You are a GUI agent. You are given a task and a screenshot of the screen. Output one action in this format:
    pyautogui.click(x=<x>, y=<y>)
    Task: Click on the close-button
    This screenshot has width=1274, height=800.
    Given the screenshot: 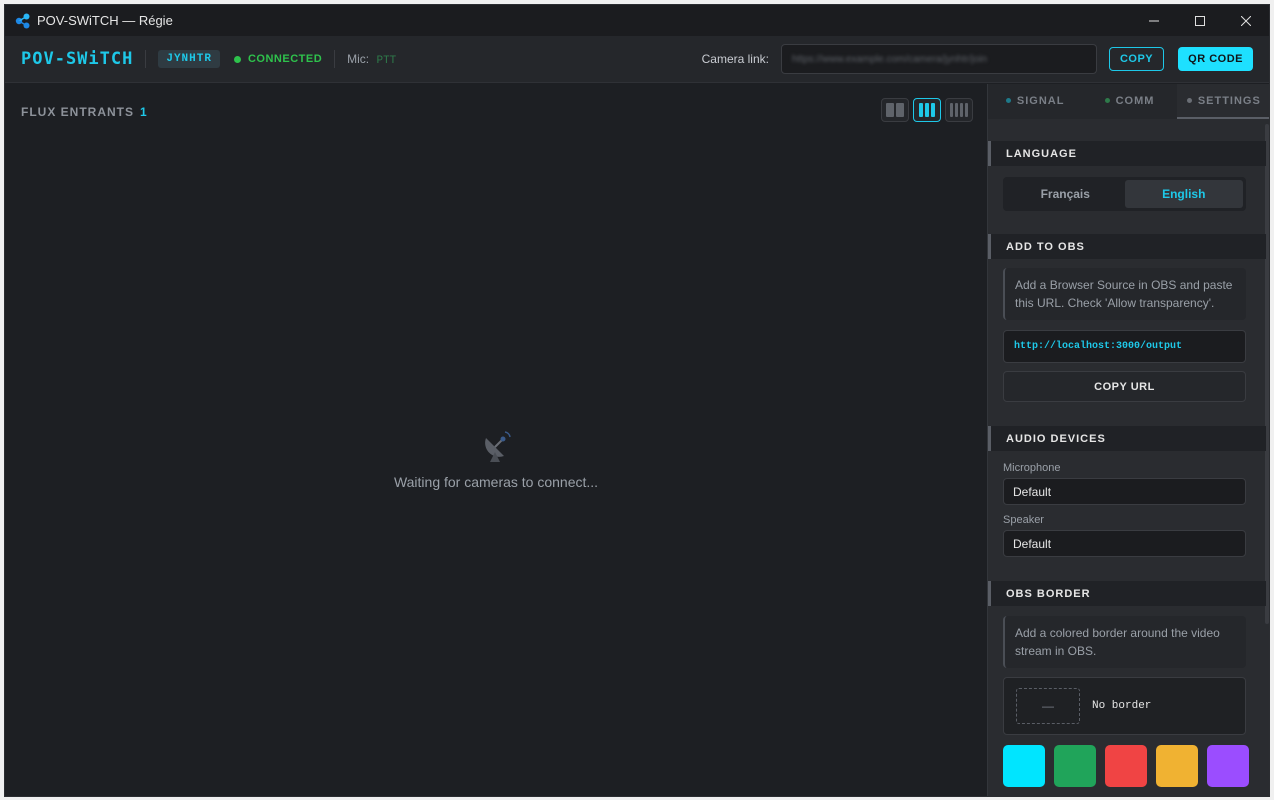 What is the action you would take?
    pyautogui.click(x=1246, y=20)
    